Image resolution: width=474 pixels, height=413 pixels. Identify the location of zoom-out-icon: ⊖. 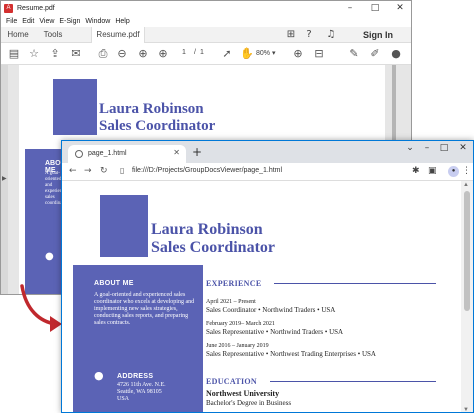
(122, 54).